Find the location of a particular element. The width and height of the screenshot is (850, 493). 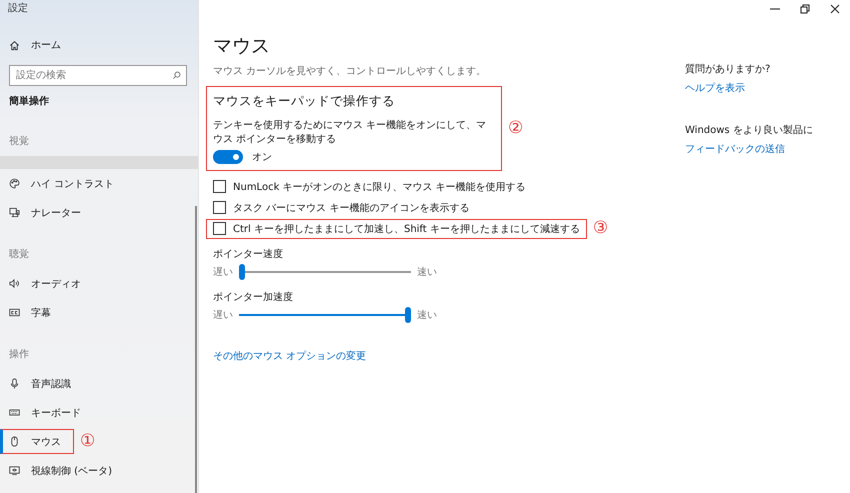

slider-label: ポインター速度 is located at coordinates (248, 255).